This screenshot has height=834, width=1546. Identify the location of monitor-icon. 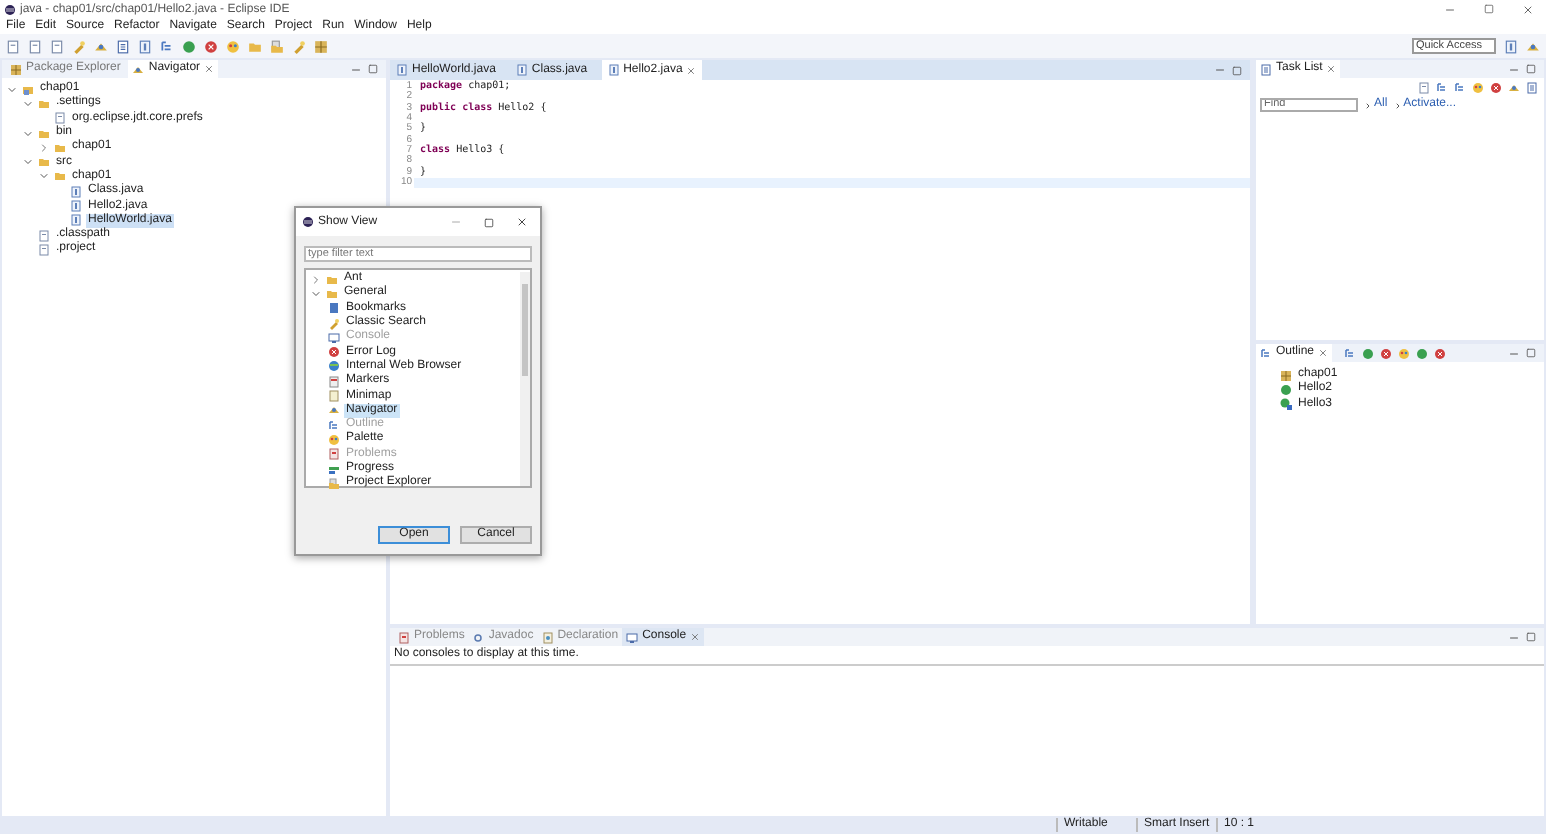
(334, 337).